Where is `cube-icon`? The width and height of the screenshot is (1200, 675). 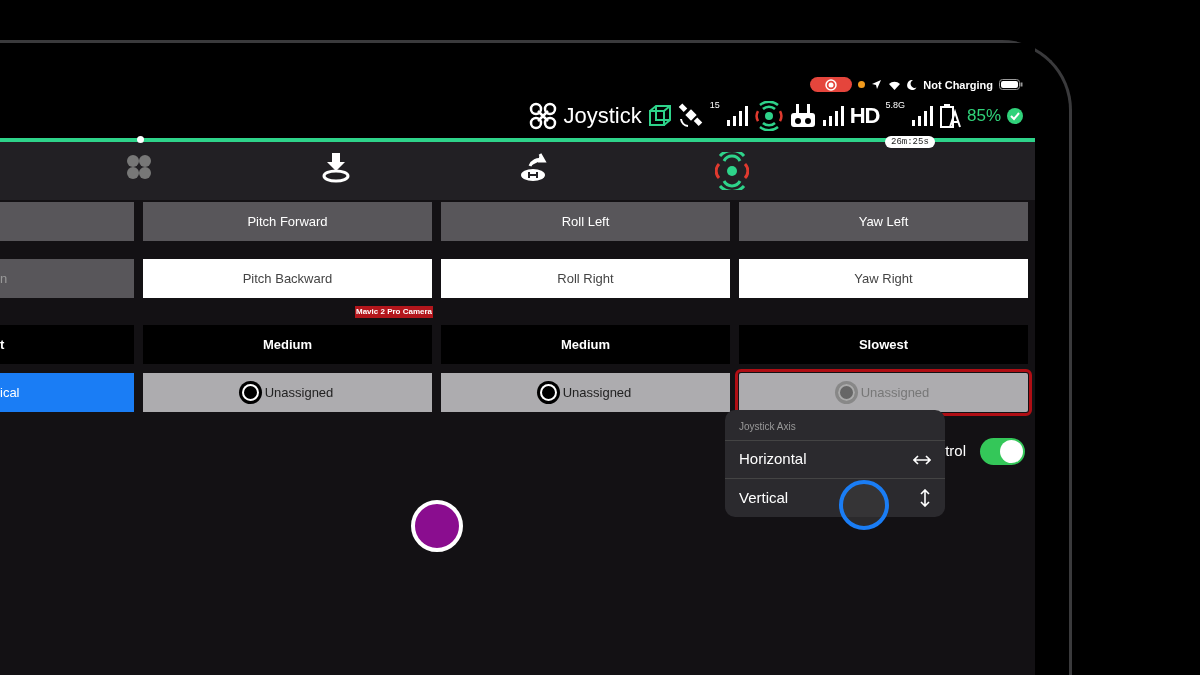 cube-icon is located at coordinates (659, 115).